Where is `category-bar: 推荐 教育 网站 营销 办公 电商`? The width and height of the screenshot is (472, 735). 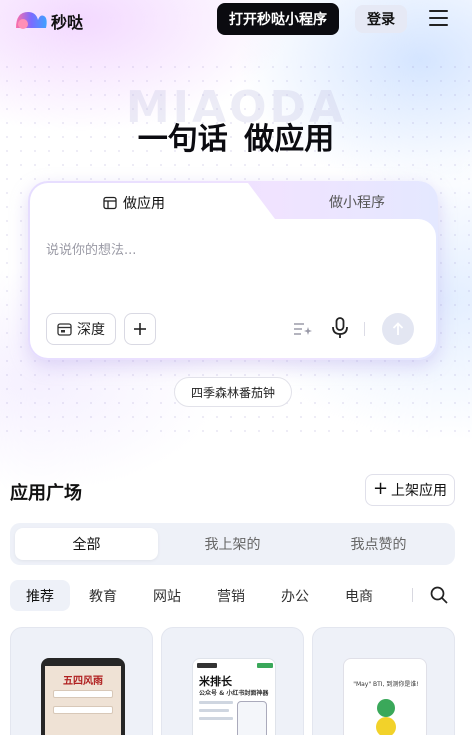 category-bar: 推荐 教育 网站 营销 办公 电商 is located at coordinates (235, 596).